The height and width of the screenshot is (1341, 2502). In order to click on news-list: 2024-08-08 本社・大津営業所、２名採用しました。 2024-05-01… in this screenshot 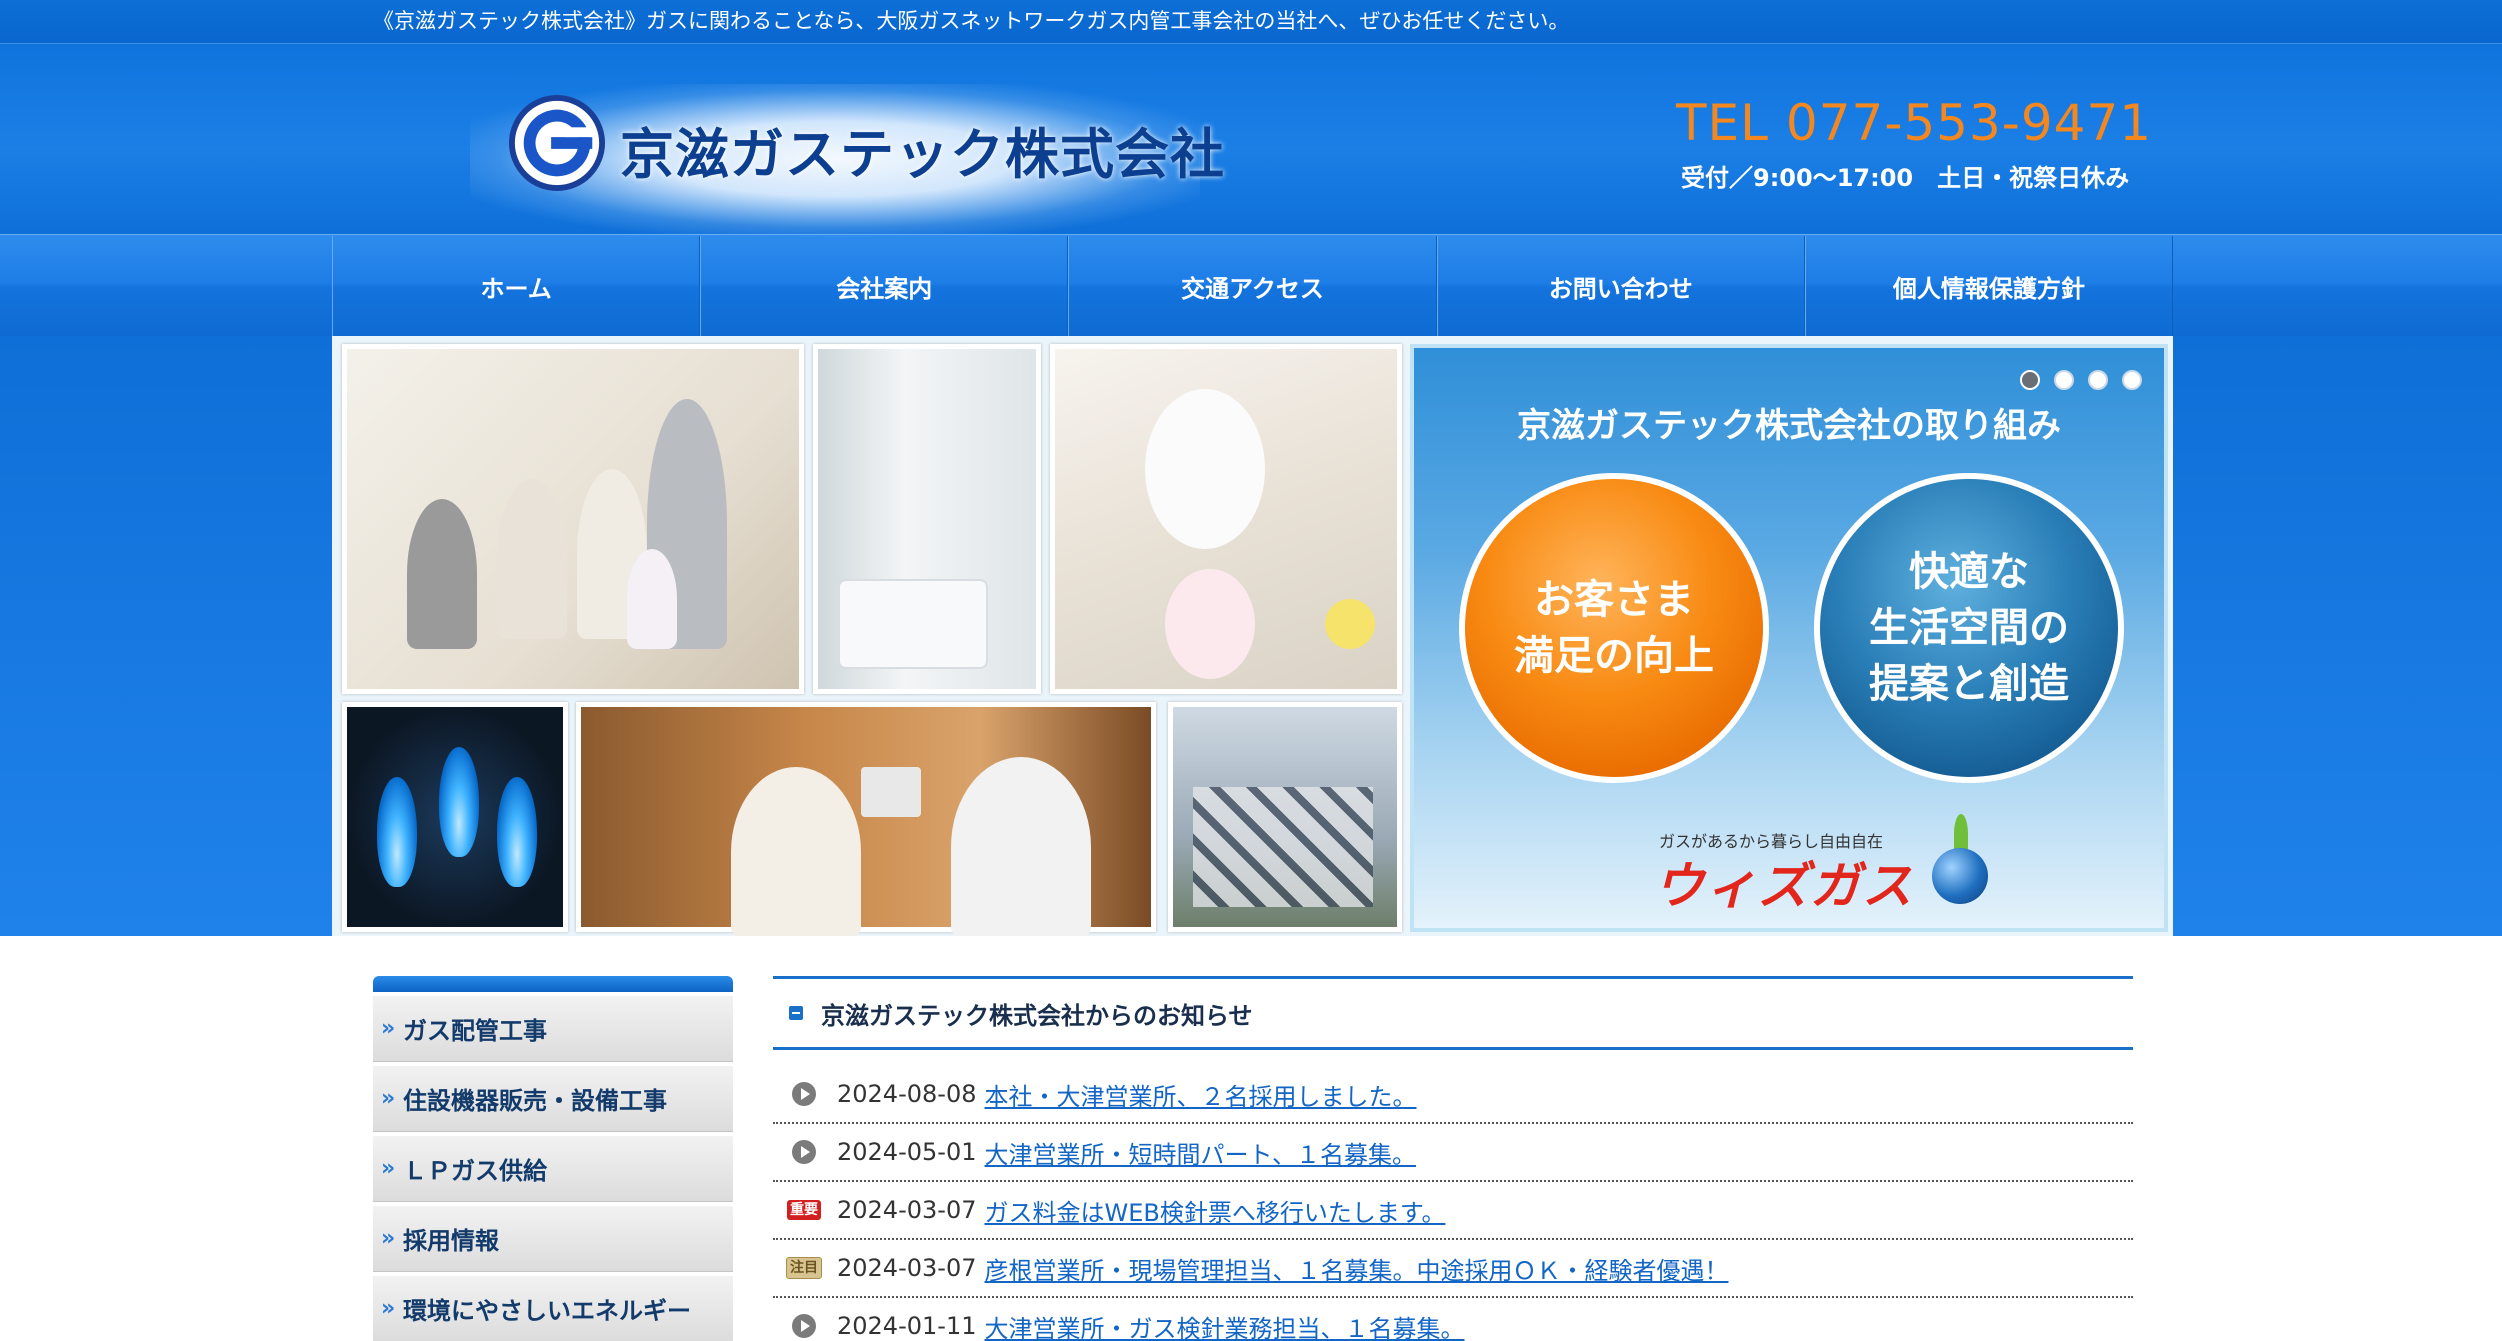, I will do `click(1453, 1203)`.